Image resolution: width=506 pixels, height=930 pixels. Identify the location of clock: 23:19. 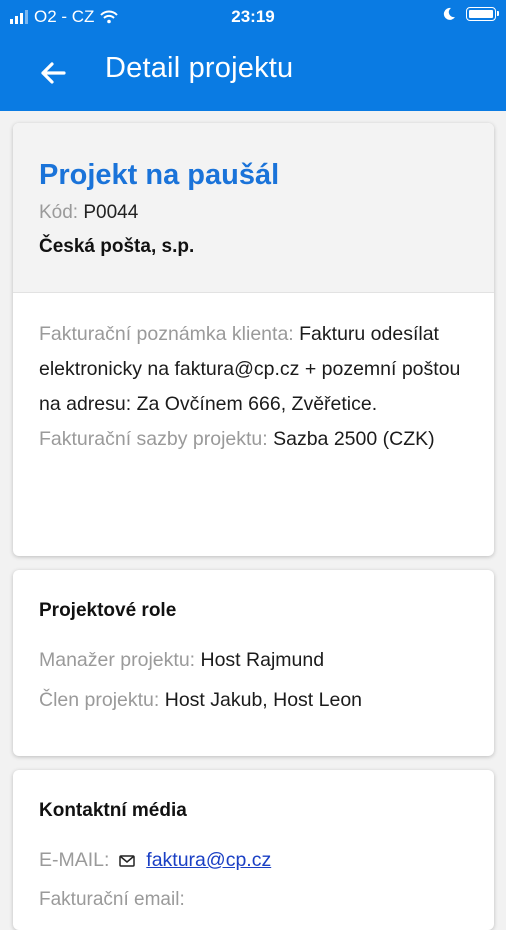
(253, 16).